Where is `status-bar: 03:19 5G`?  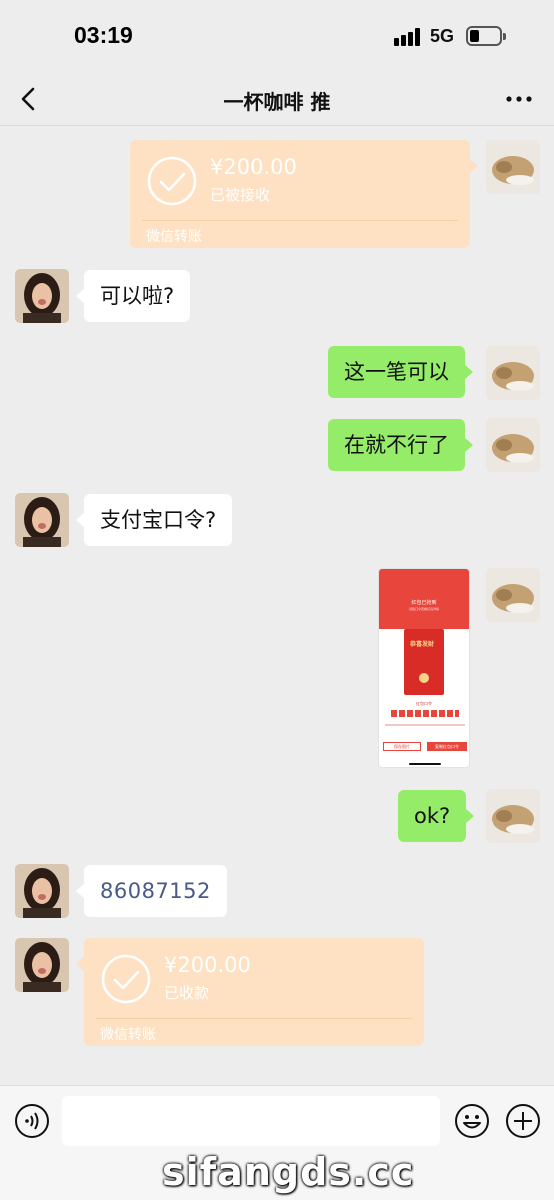
status-bar: 03:19 5G is located at coordinates (277, 37).